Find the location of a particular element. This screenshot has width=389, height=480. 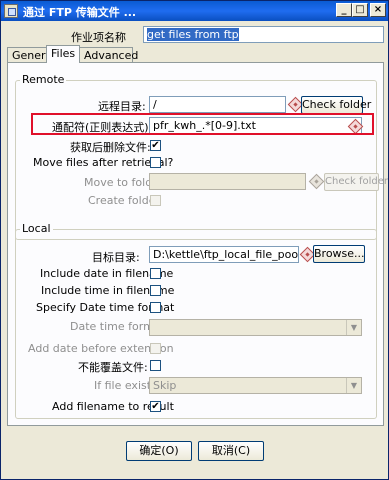

tab-advanced: Advanced is located at coordinates (108, 55).